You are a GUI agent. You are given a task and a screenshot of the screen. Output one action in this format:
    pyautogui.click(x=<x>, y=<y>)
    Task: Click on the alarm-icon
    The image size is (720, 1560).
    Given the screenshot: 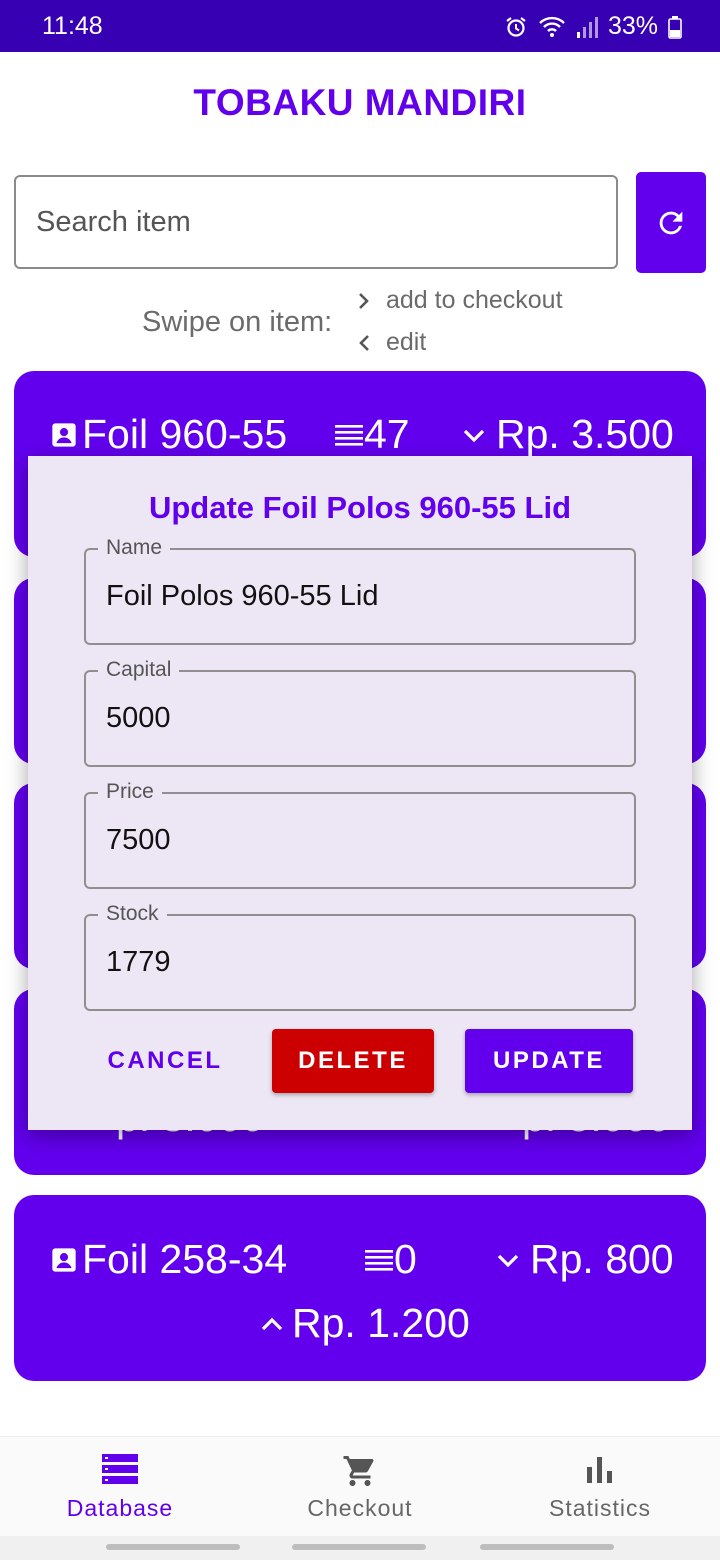 What is the action you would take?
    pyautogui.click(x=516, y=26)
    